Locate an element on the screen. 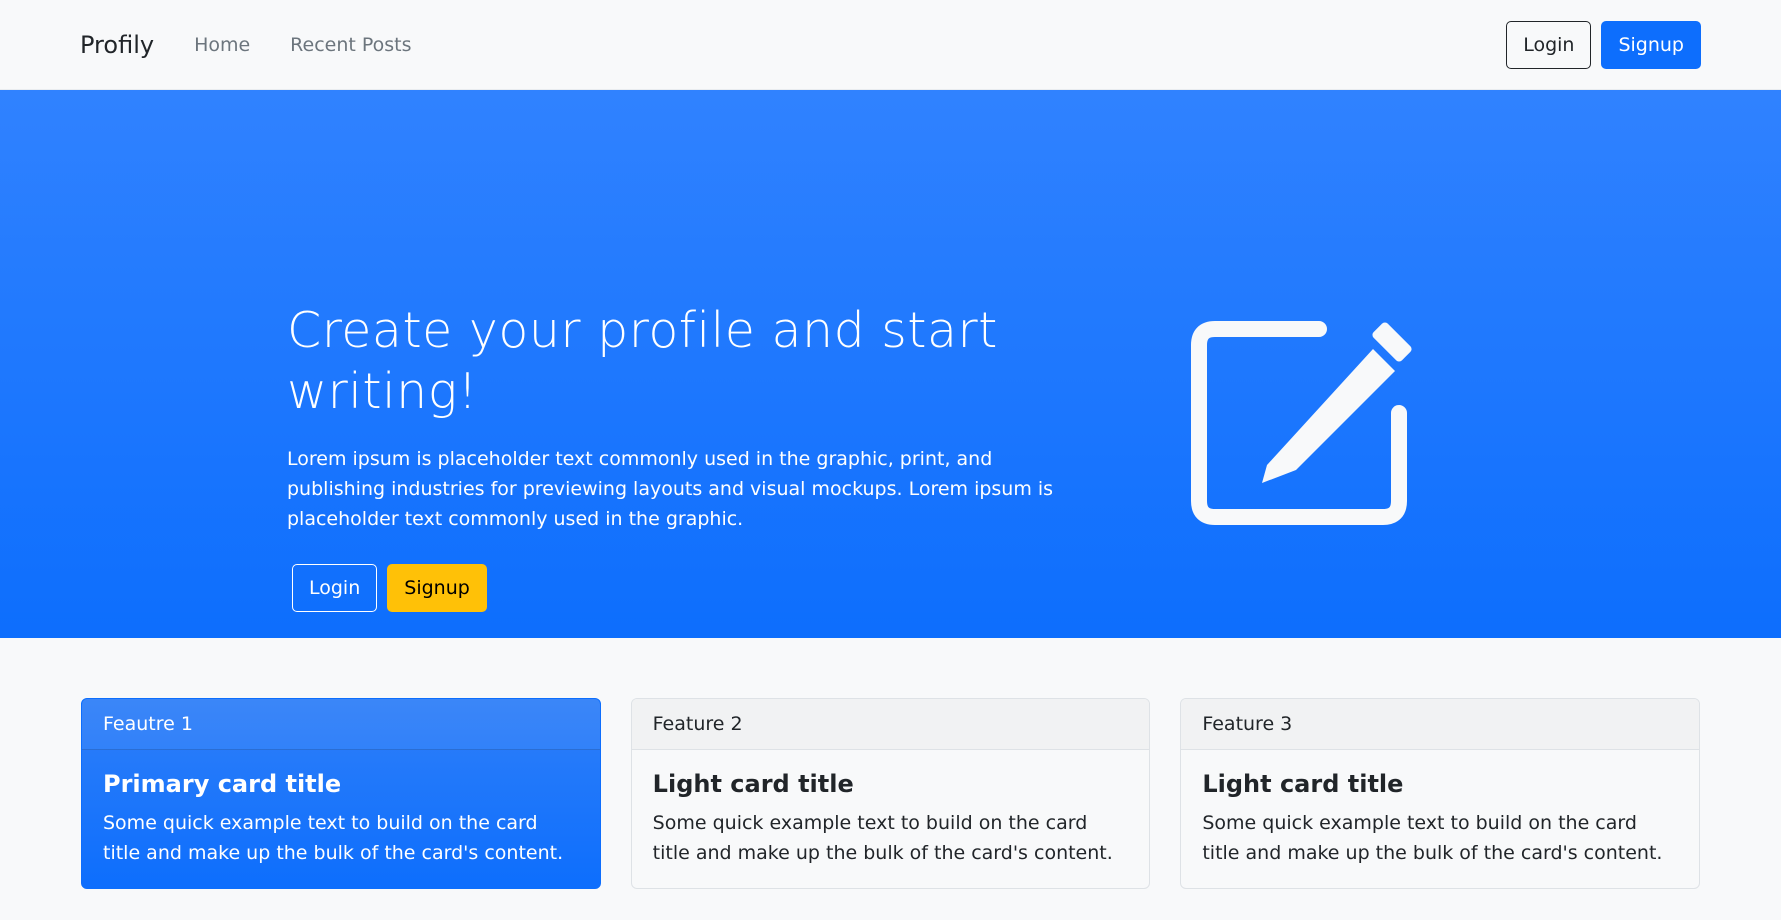 The width and height of the screenshot is (1781, 920). card-title: Primary card title is located at coordinates (222, 784).